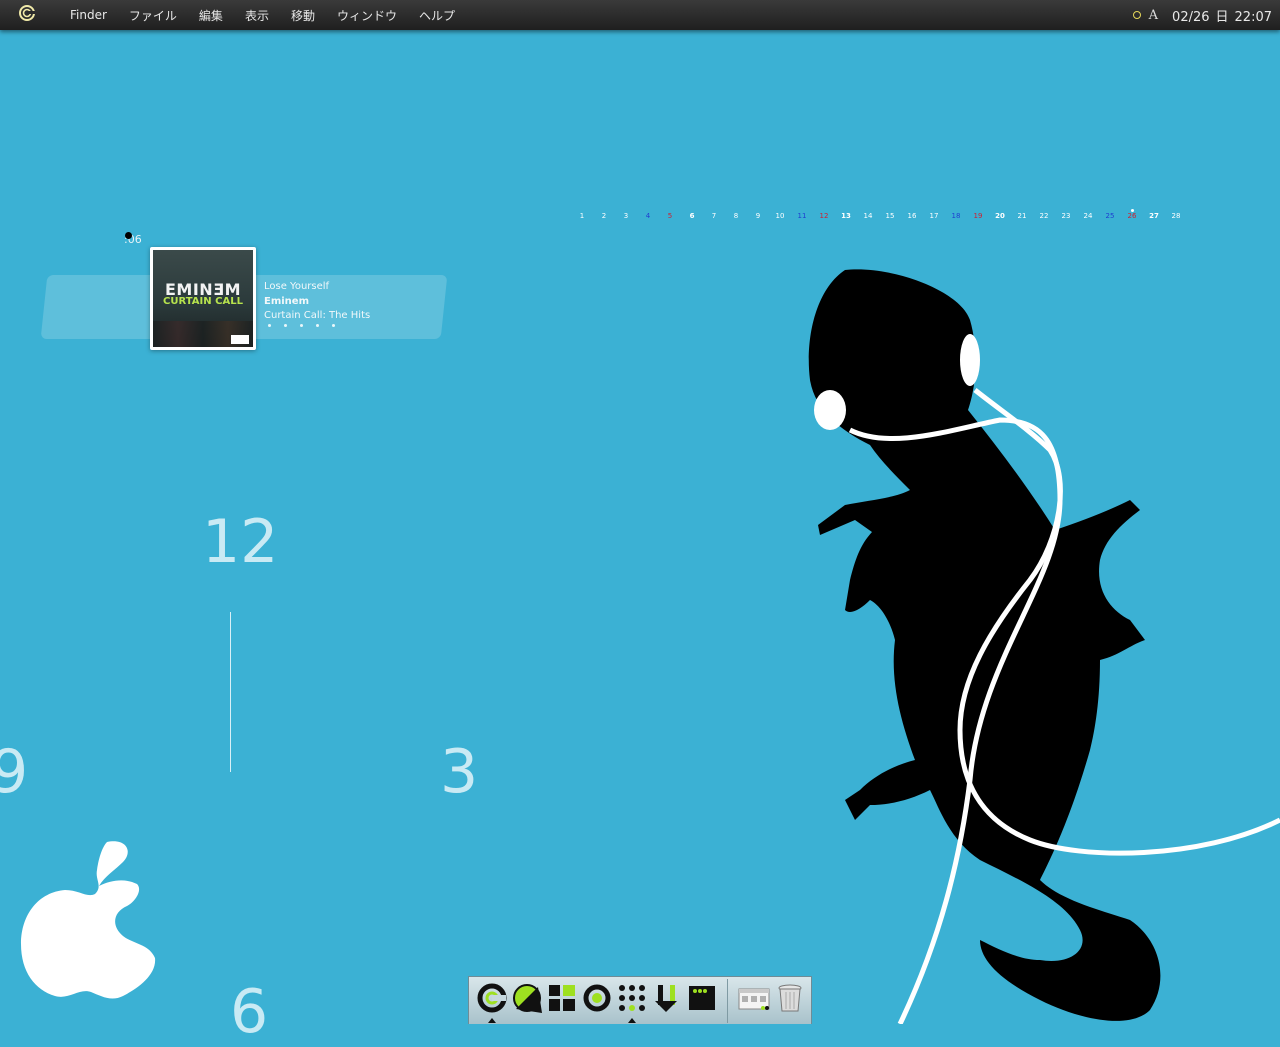  What do you see at coordinates (802, 216) in the screenshot?
I see `calendar-day: 11` at bounding box center [802, 216].